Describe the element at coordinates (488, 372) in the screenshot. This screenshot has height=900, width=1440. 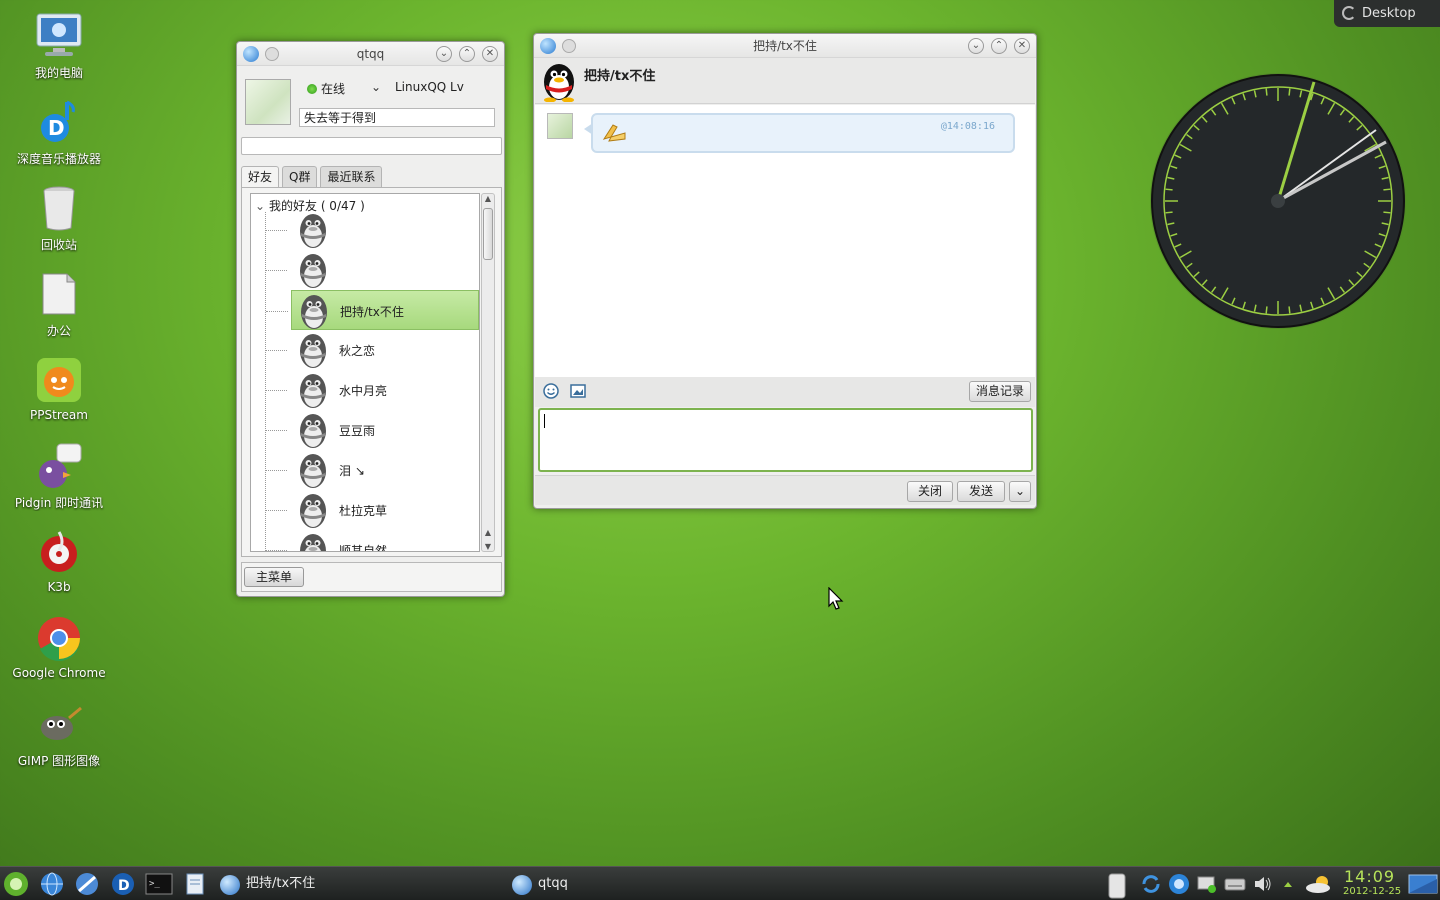
I see `friend-list-scrollbar: ▲ ▲ ▼` at that location.